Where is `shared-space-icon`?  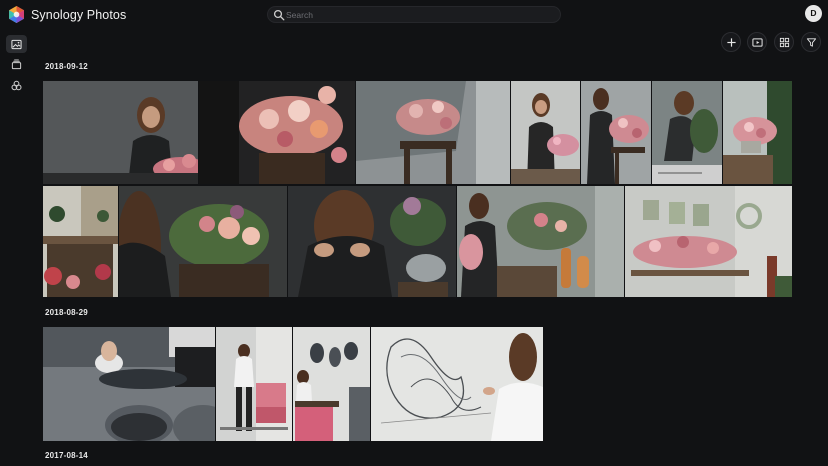 shared-space-icon is located at coordinates (16, 85).